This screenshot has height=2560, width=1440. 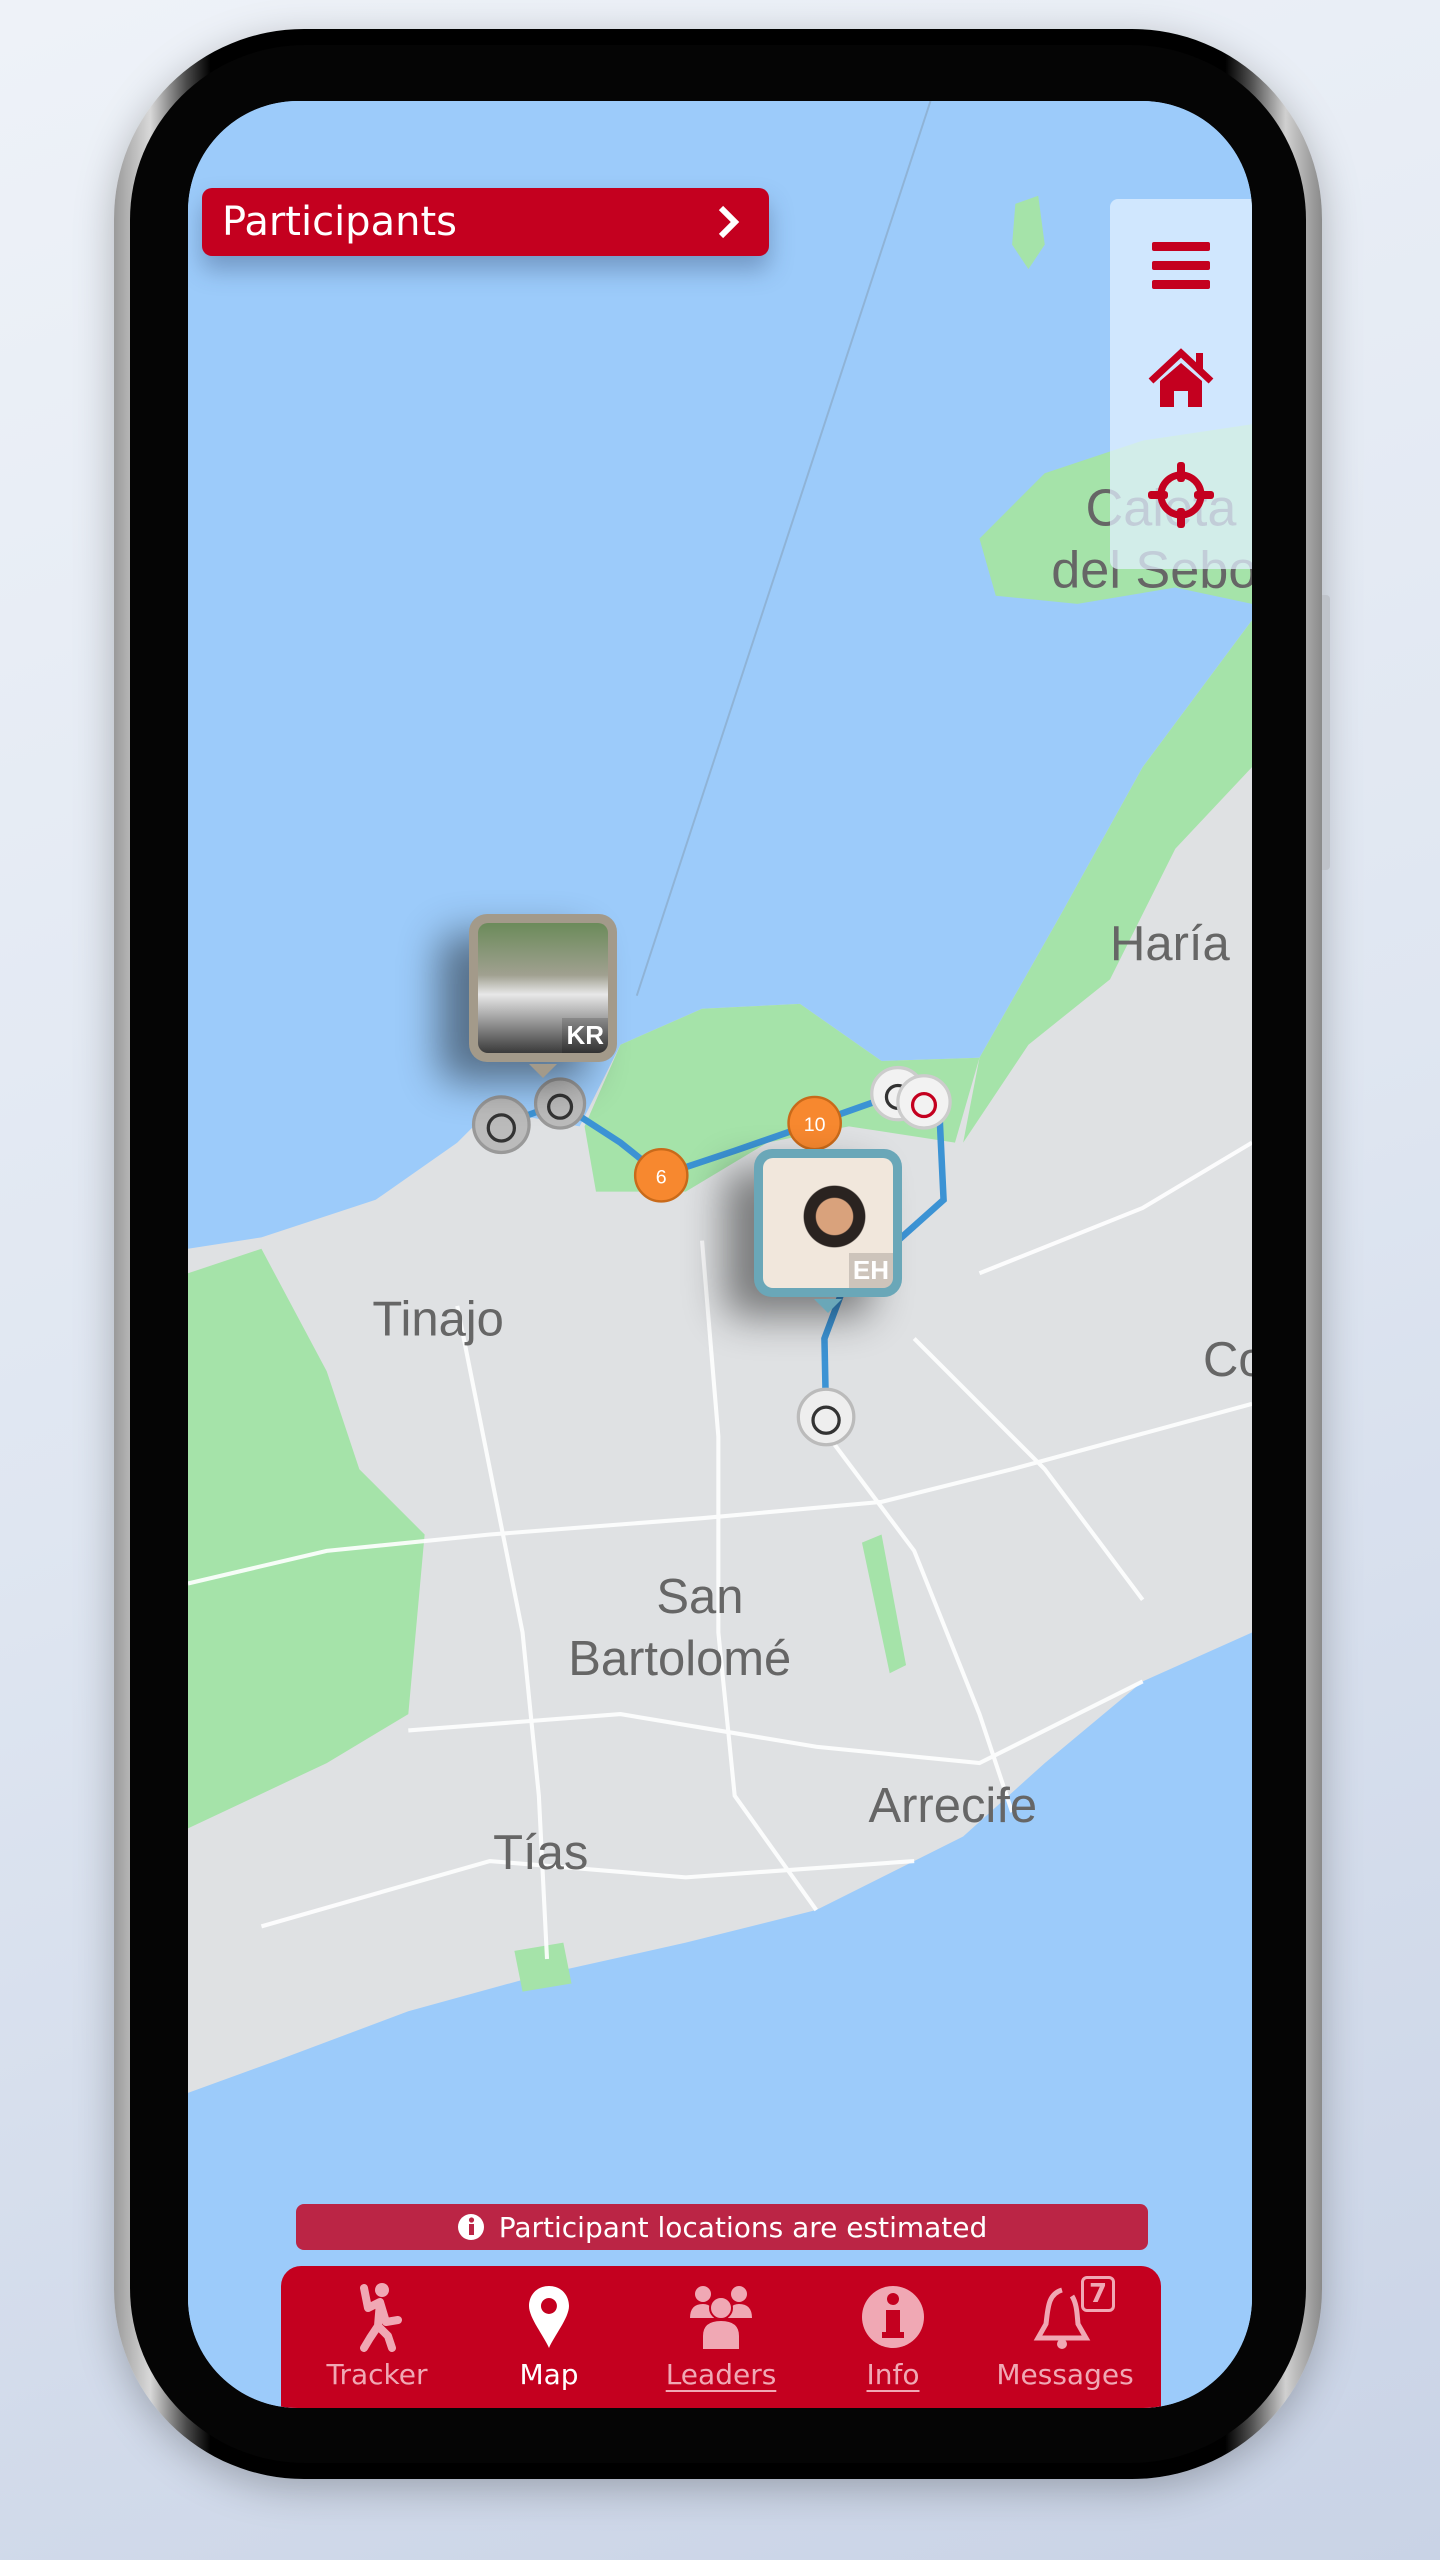 I want to click on svg-text: 6, so click(x=661, y=1177).